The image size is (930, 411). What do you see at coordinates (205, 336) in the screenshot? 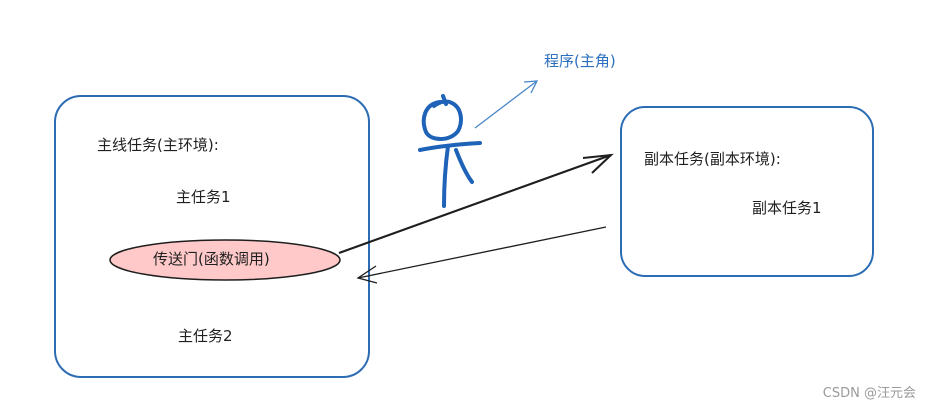
I see `main-task-2: 主任务2` at bounding box center [205, 336].